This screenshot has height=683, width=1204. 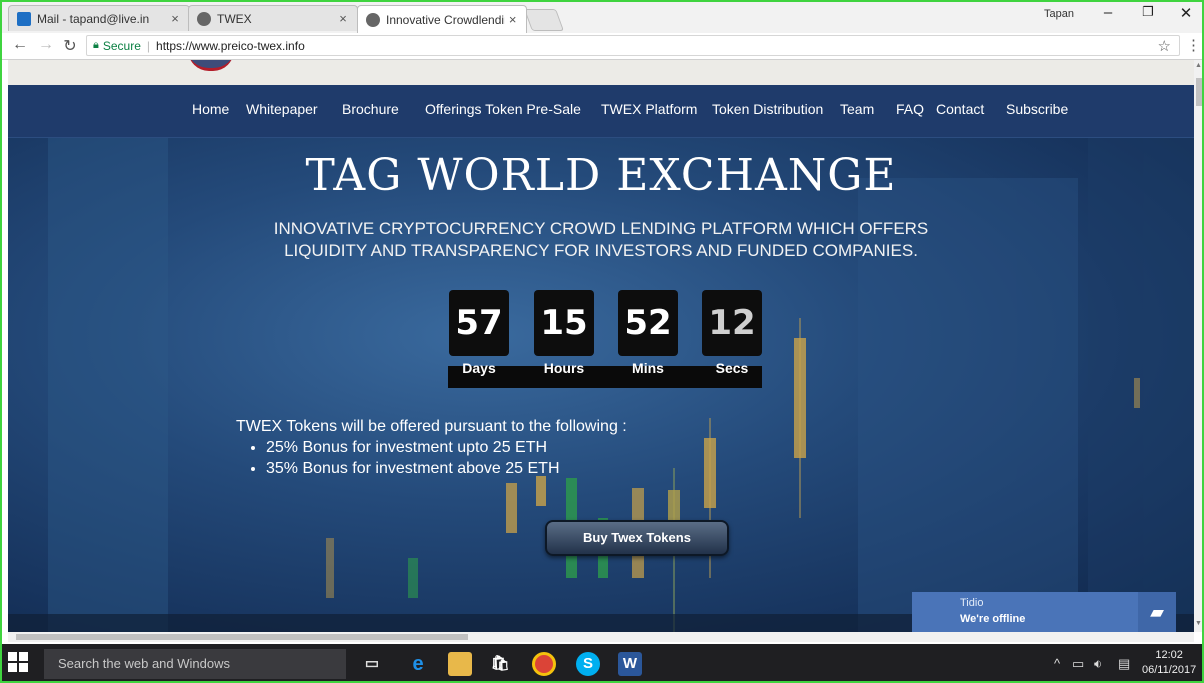 What do you see at coordinates (1157, 612) in the screenshot?
I see `chat-bubble-icon: ▰` at bounding box center [1157, 612].